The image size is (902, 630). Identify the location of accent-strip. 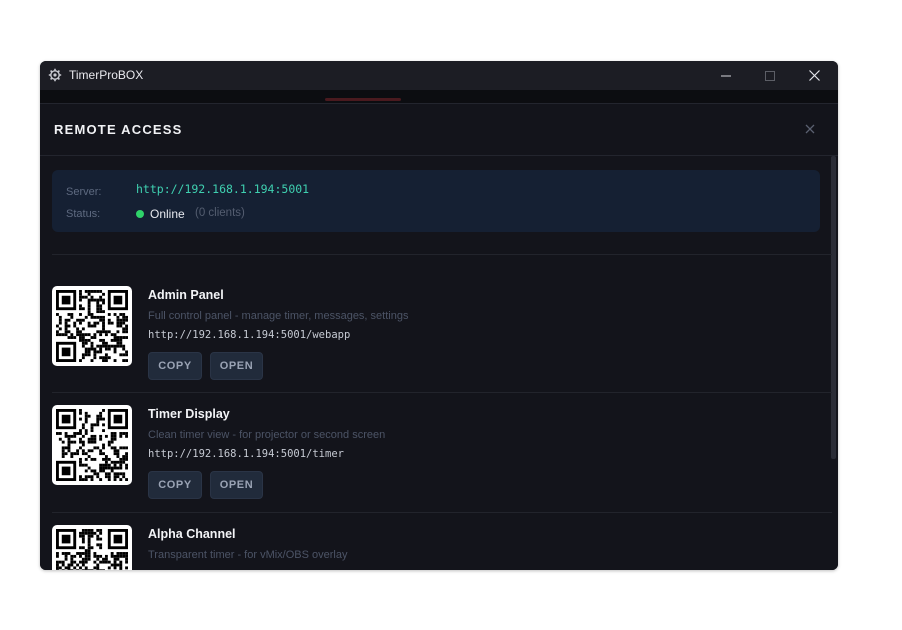
(363, 99).